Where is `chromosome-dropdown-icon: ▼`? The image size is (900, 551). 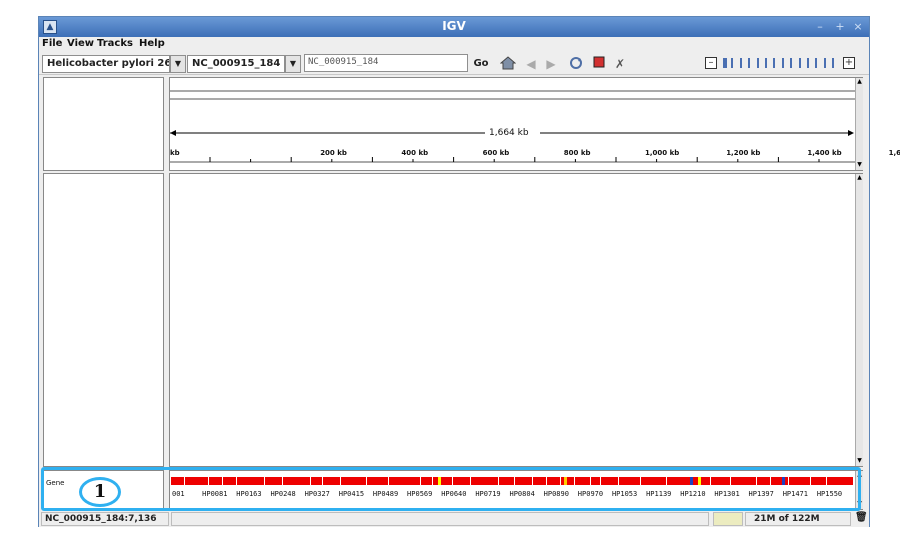 chromosome-dropdown-icon: ▼ is located at coordinates (293, 64).